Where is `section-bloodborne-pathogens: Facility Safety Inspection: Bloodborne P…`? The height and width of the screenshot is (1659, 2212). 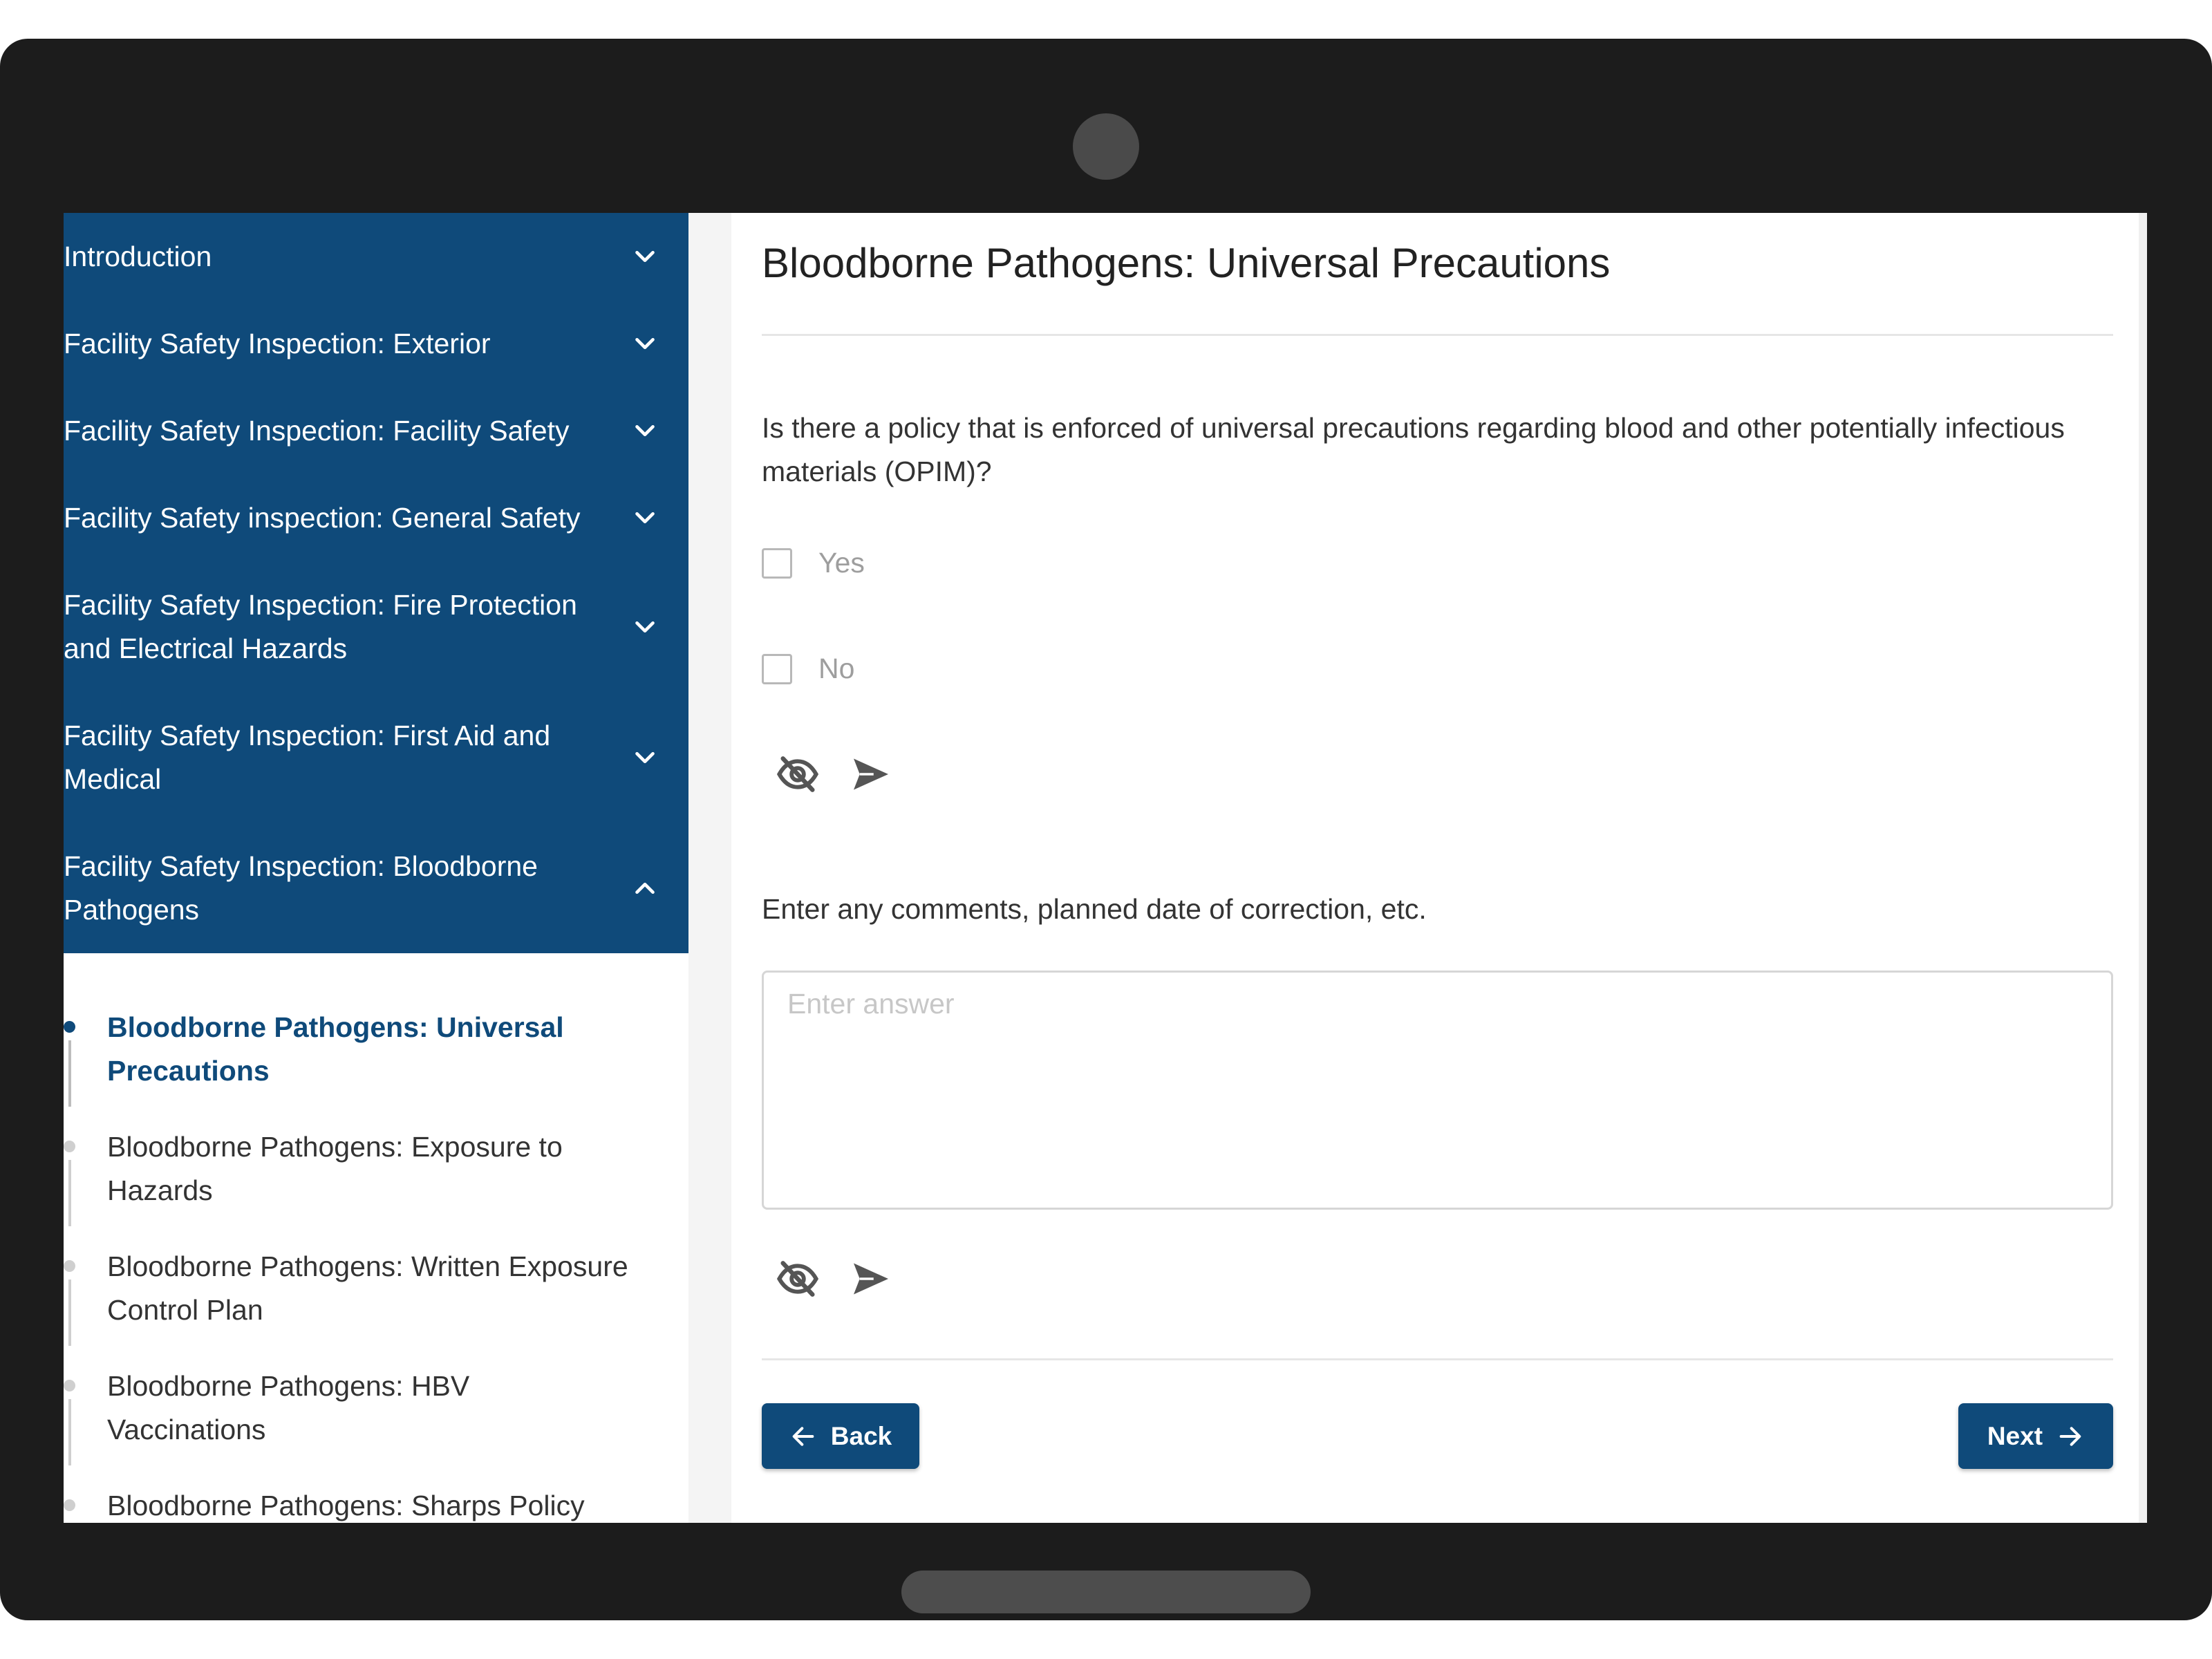 section-bloodborne-pathogens: Facility Safety Inspection: Bloodborne P… is located at coordinates (376, 888).